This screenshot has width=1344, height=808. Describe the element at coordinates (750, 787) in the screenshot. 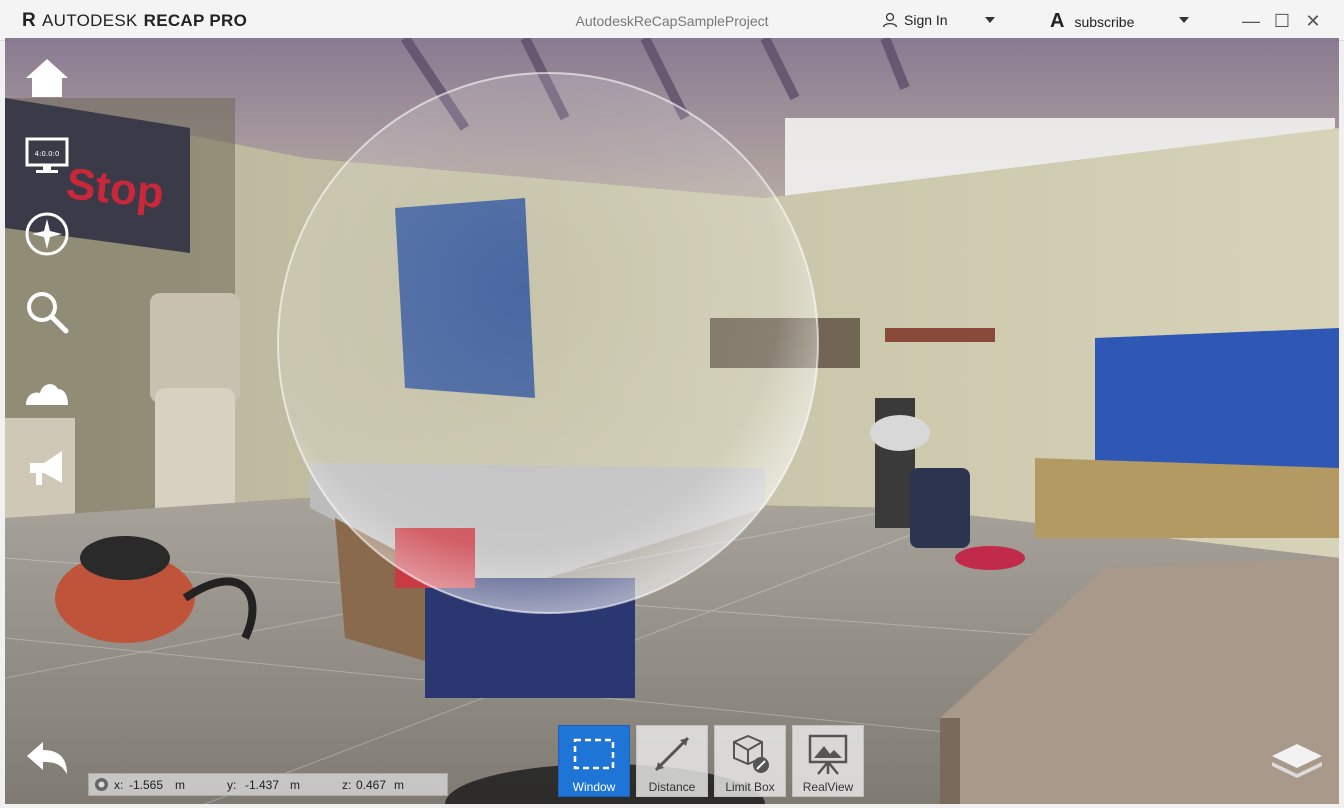

I see `limit-box-tool-label: Limit Box` at that location.